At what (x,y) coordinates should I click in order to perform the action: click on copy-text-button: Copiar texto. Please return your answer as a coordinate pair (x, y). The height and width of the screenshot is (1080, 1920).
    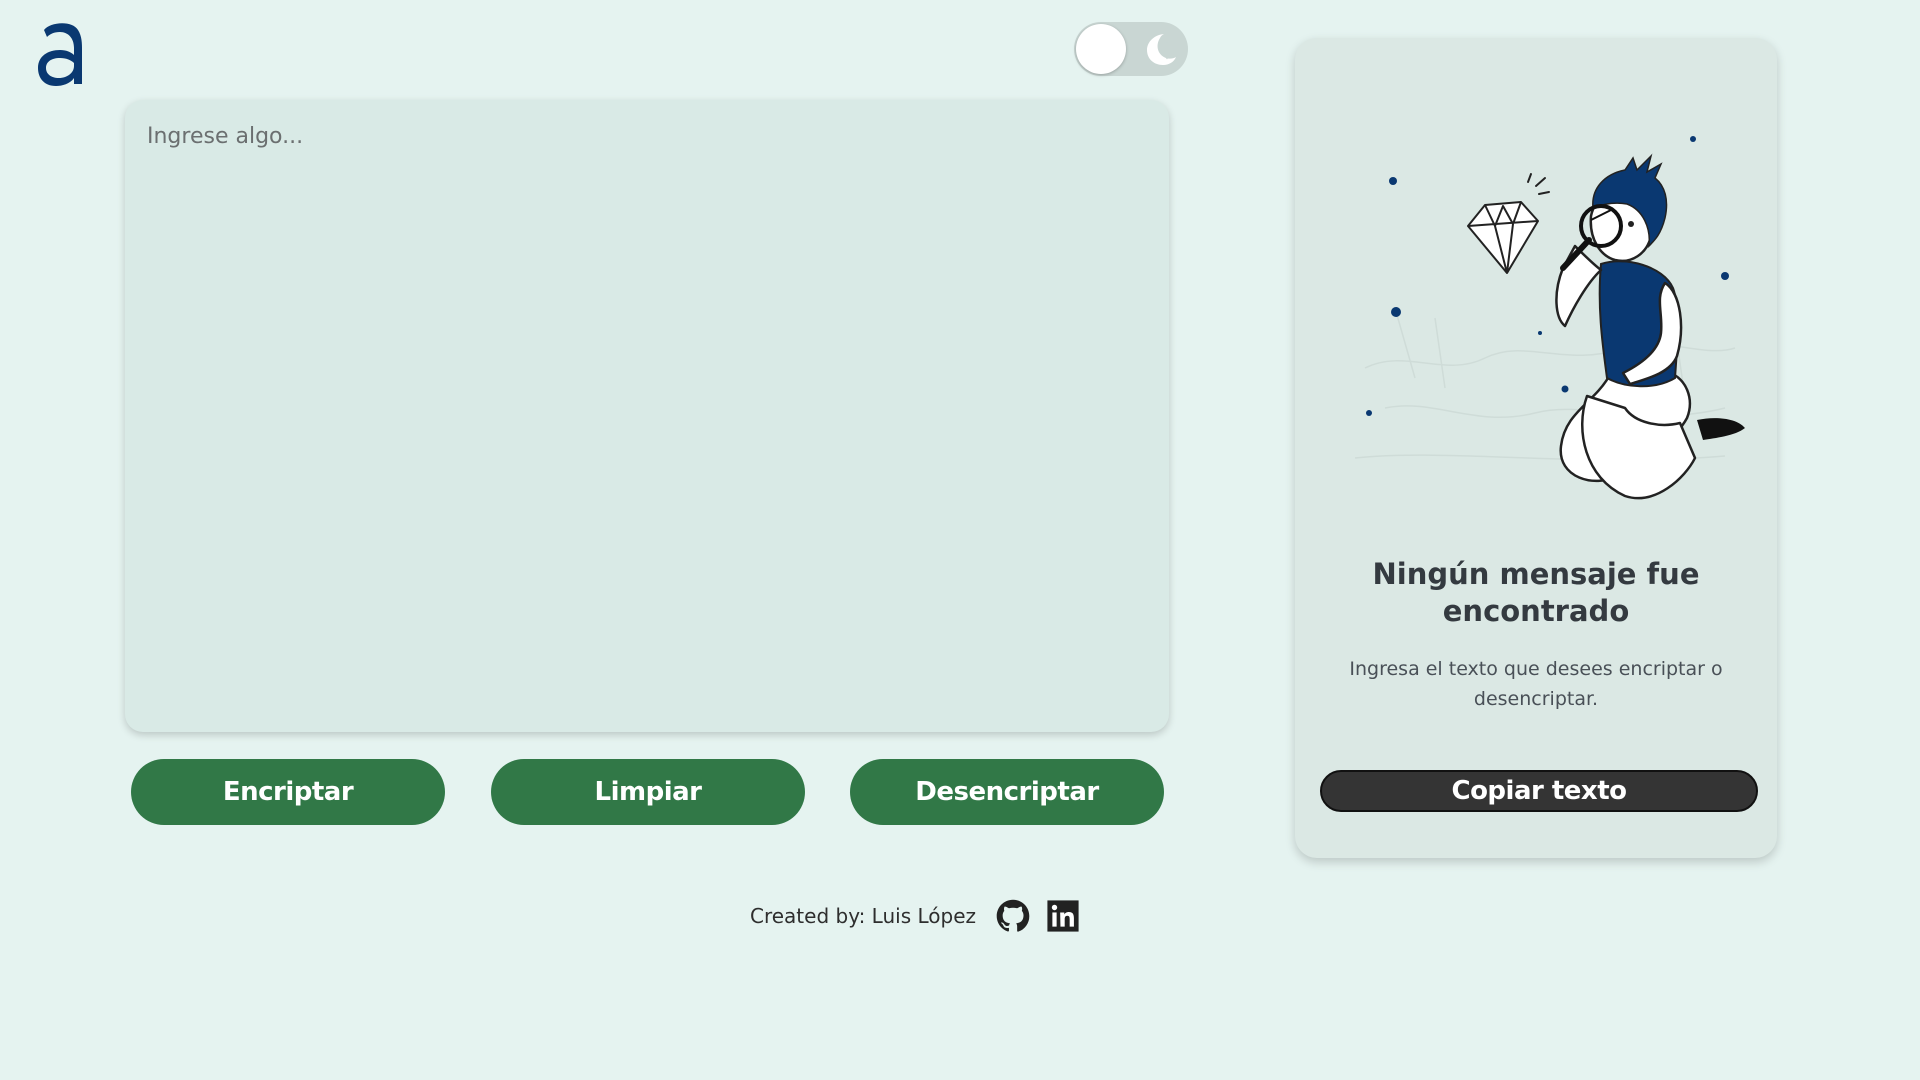
    Looking at the image, I should click on (1539, 791).